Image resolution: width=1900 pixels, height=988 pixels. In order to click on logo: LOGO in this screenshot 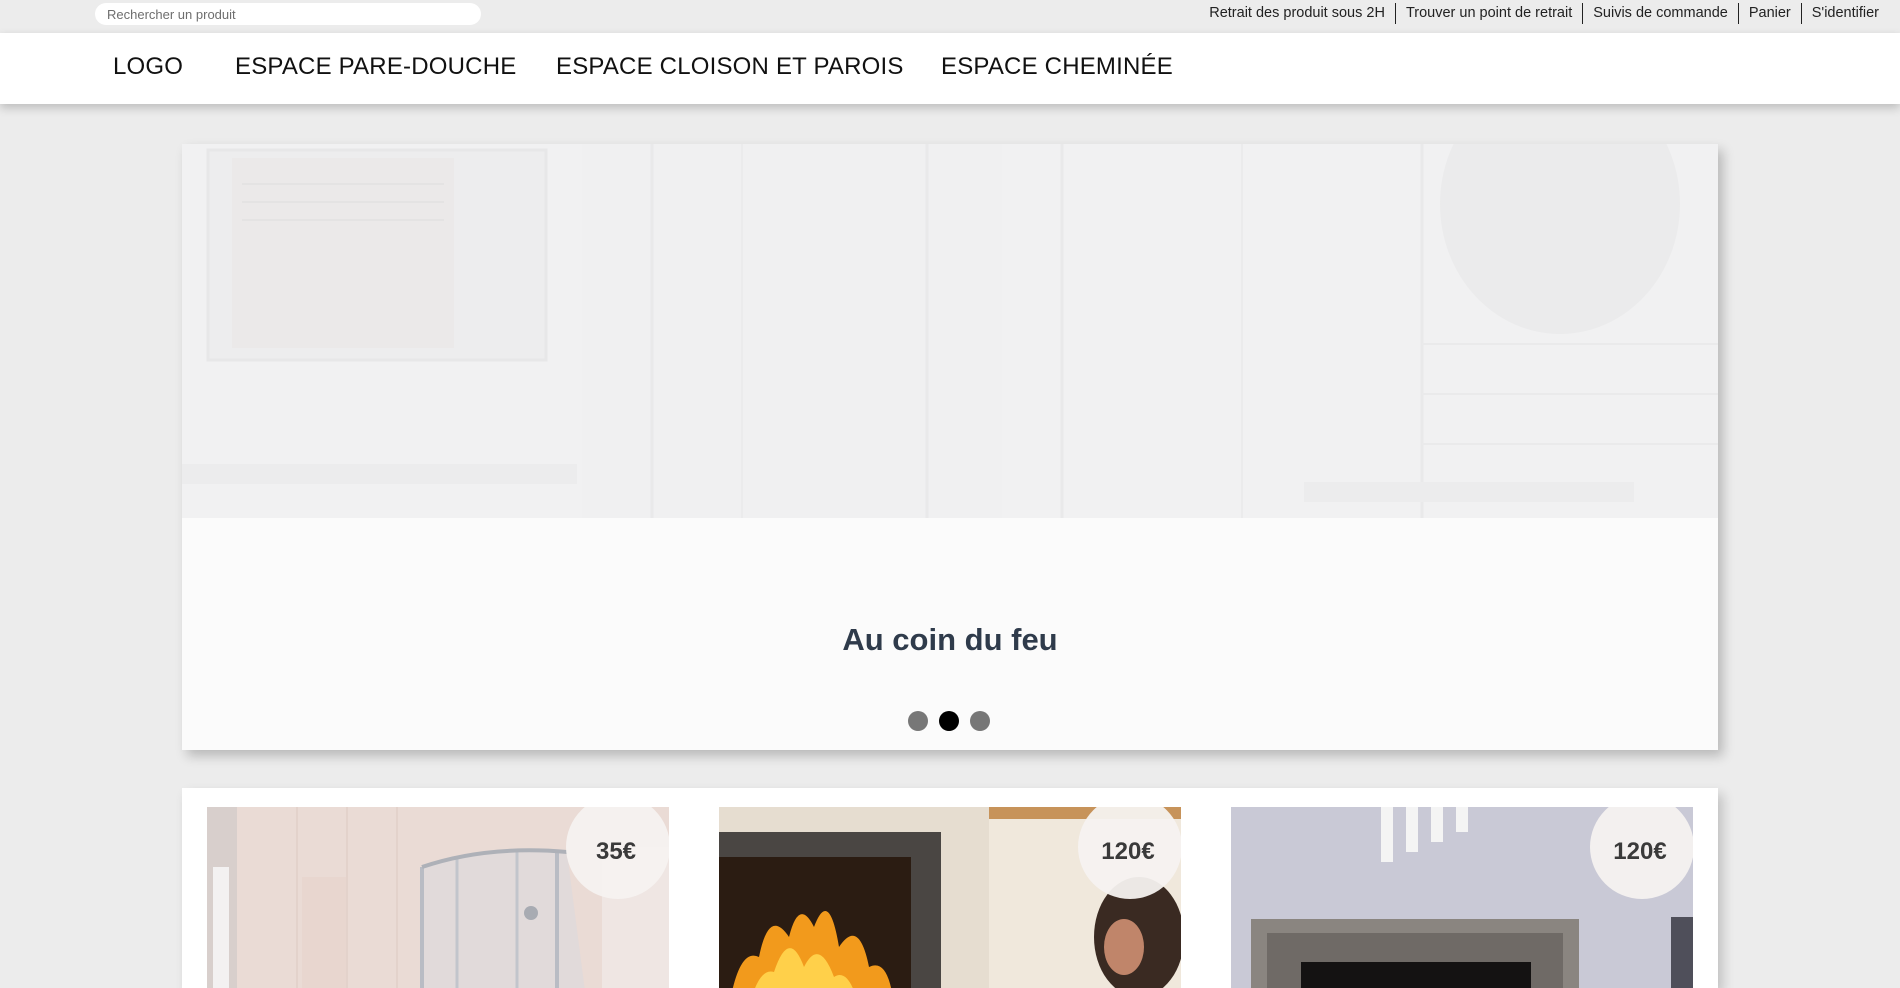, I will do `click(148, 67)`.